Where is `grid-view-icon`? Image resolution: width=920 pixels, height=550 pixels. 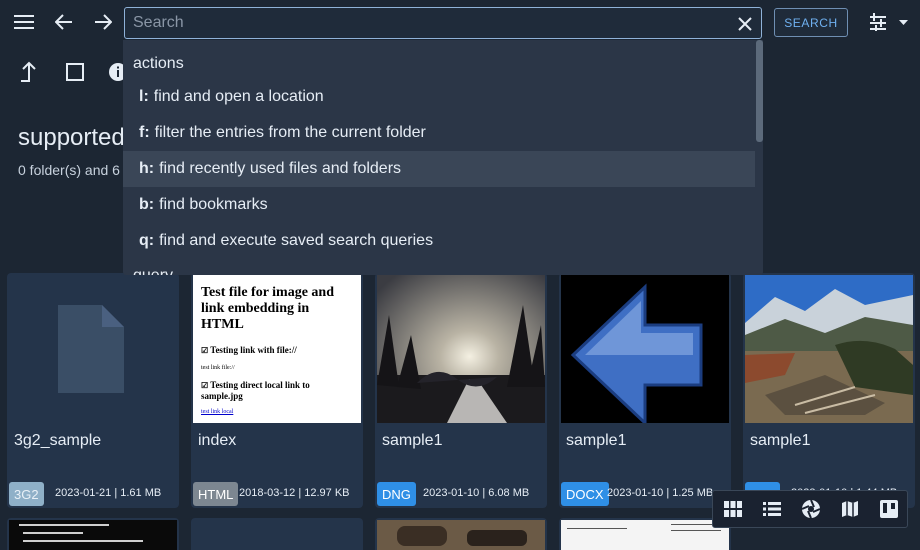 grid-view-icon is located at coordinates (732, 509).